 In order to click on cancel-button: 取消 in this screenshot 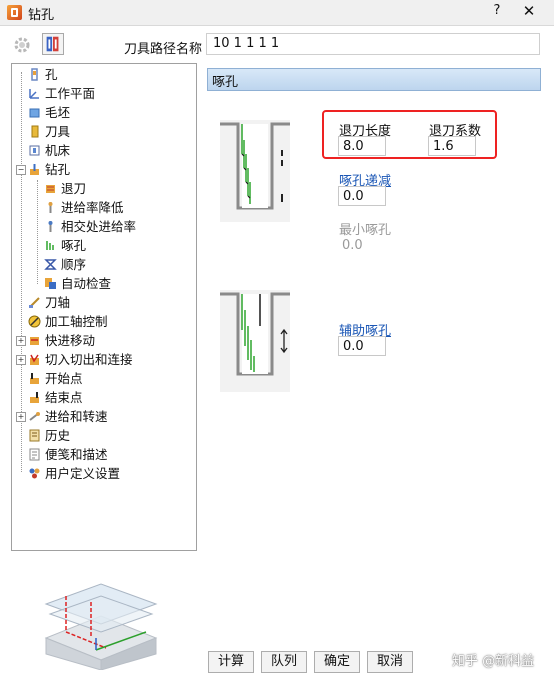, I will do `click(390, 662)`.